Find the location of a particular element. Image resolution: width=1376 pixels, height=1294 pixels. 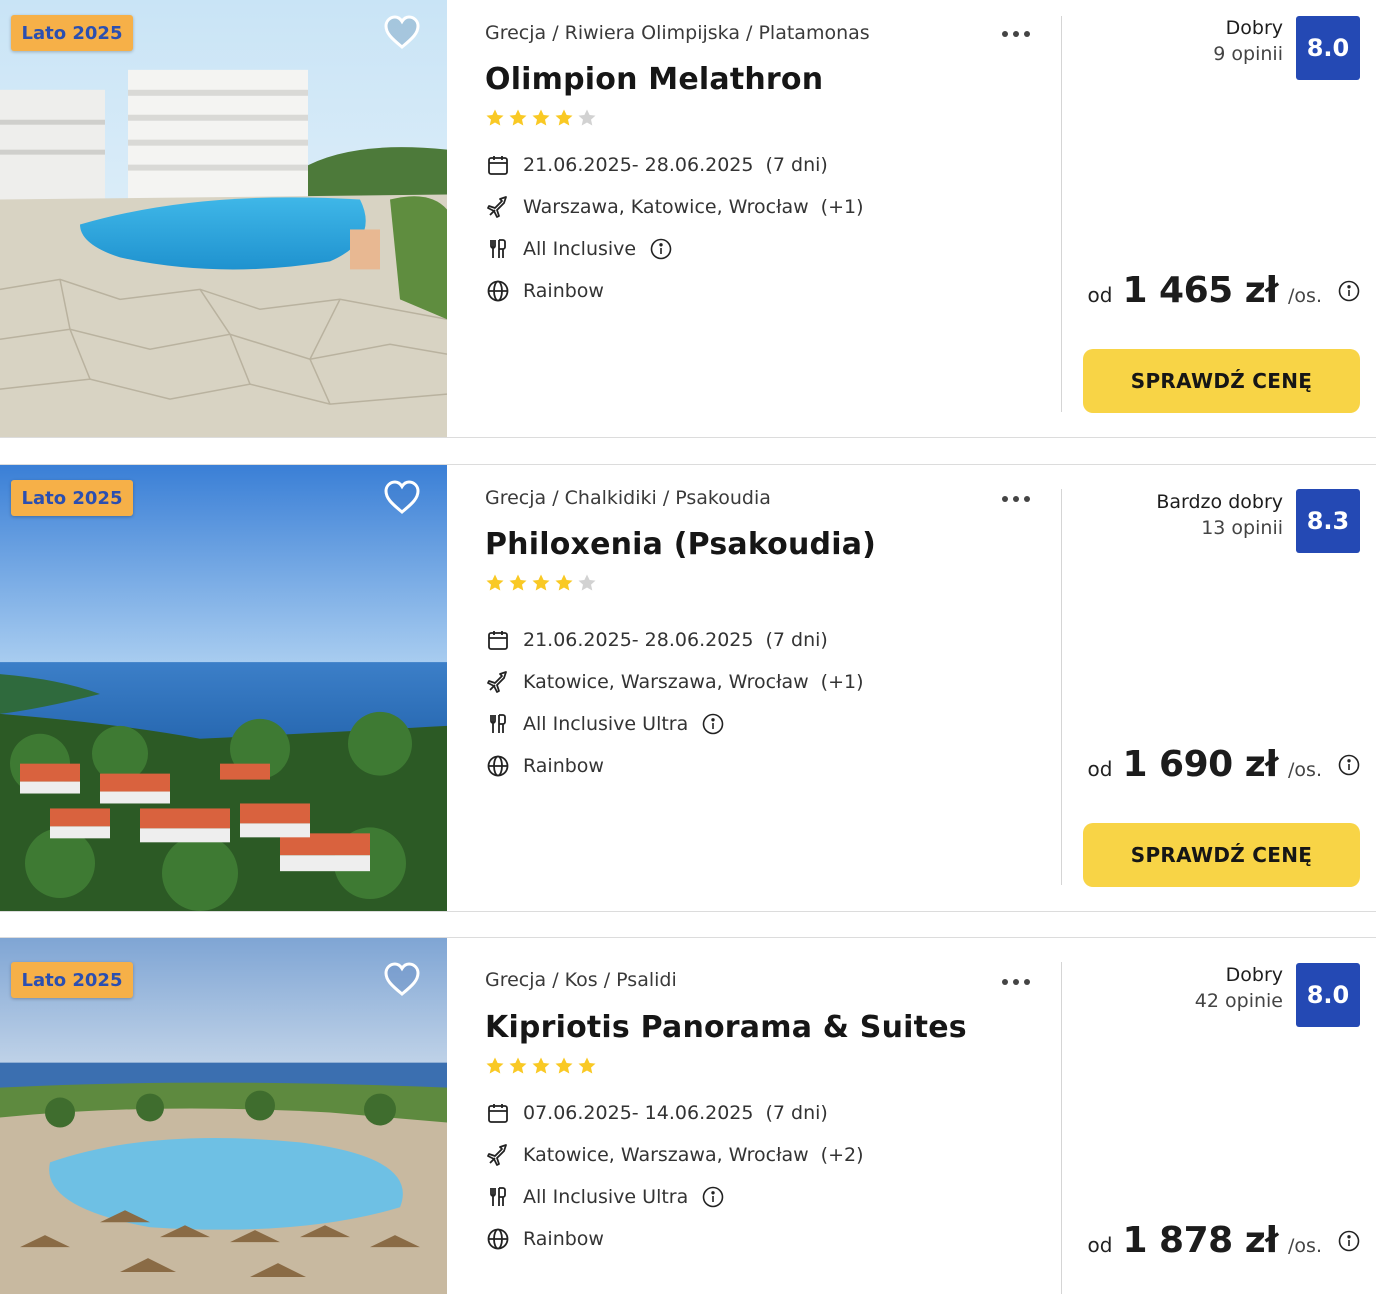

hotel-name: Olimpion Melathron is located at coordinates (654, 79).